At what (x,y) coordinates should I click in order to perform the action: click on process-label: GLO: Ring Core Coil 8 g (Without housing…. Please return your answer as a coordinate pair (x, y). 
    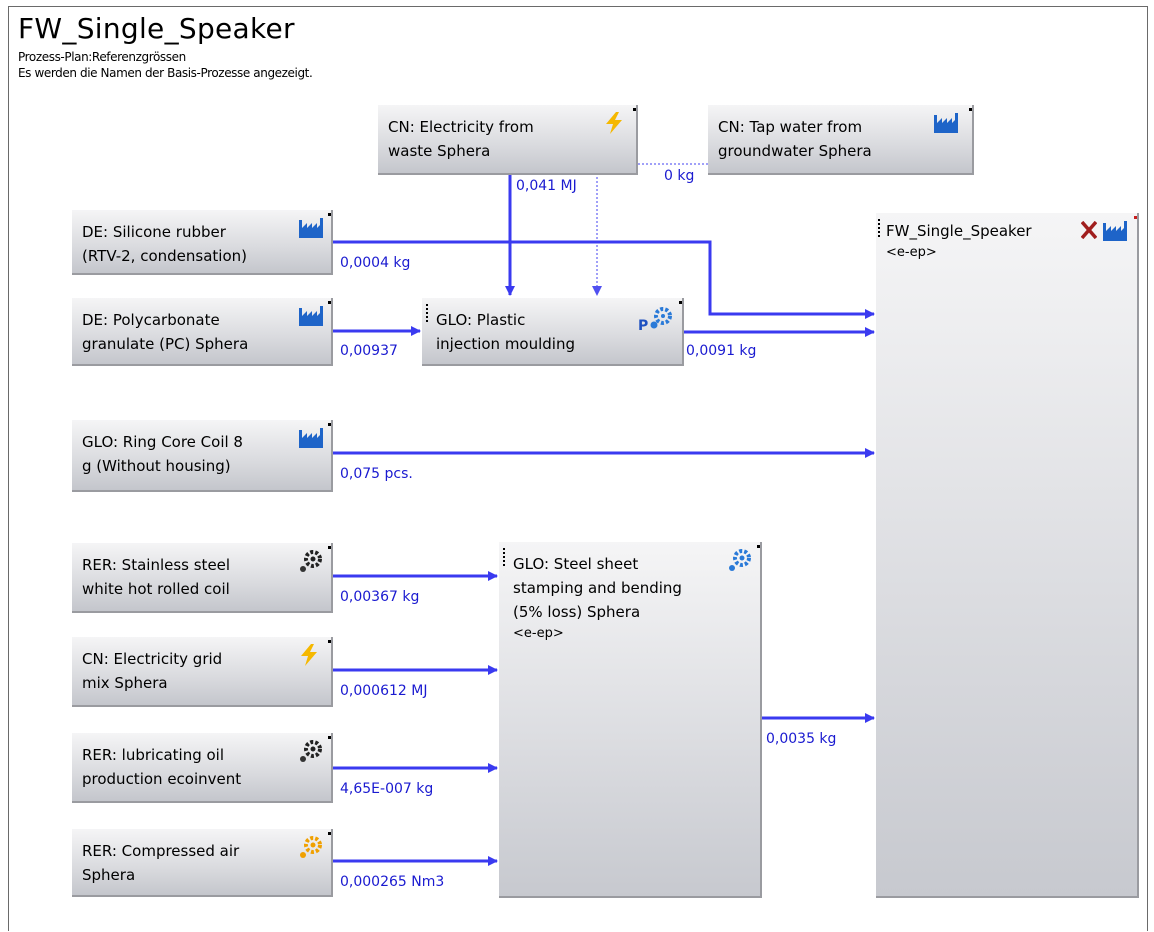
    Looking at the image, I should click on (162, 454).